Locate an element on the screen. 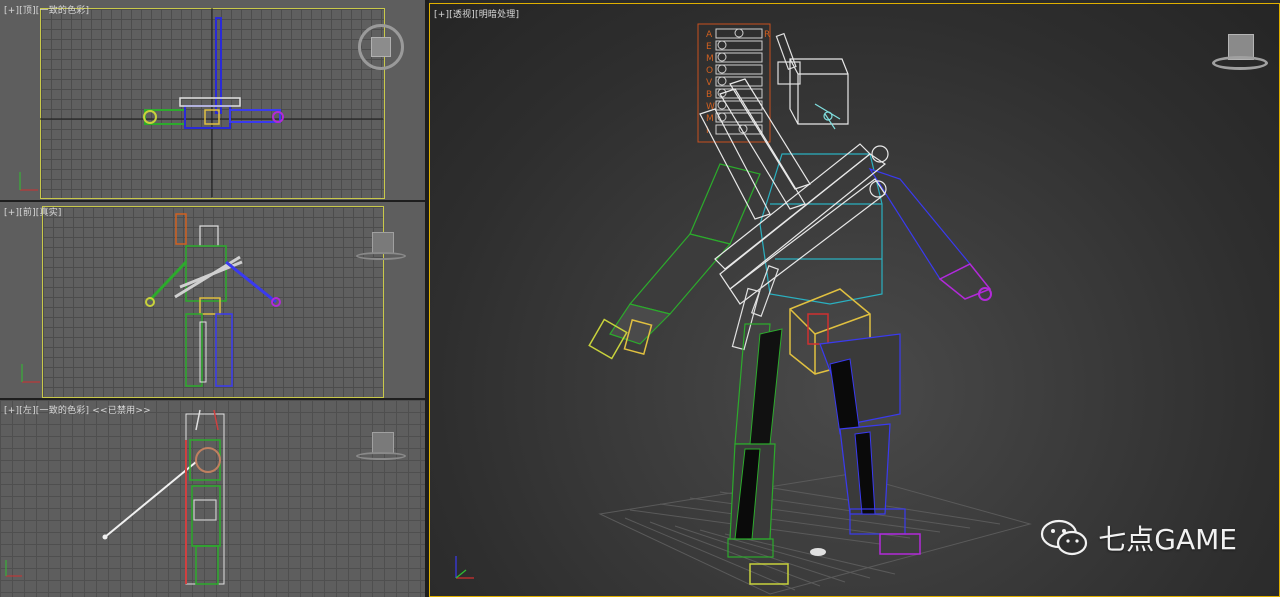  viewport-divider-h1 is located at coordinates (212, 201).